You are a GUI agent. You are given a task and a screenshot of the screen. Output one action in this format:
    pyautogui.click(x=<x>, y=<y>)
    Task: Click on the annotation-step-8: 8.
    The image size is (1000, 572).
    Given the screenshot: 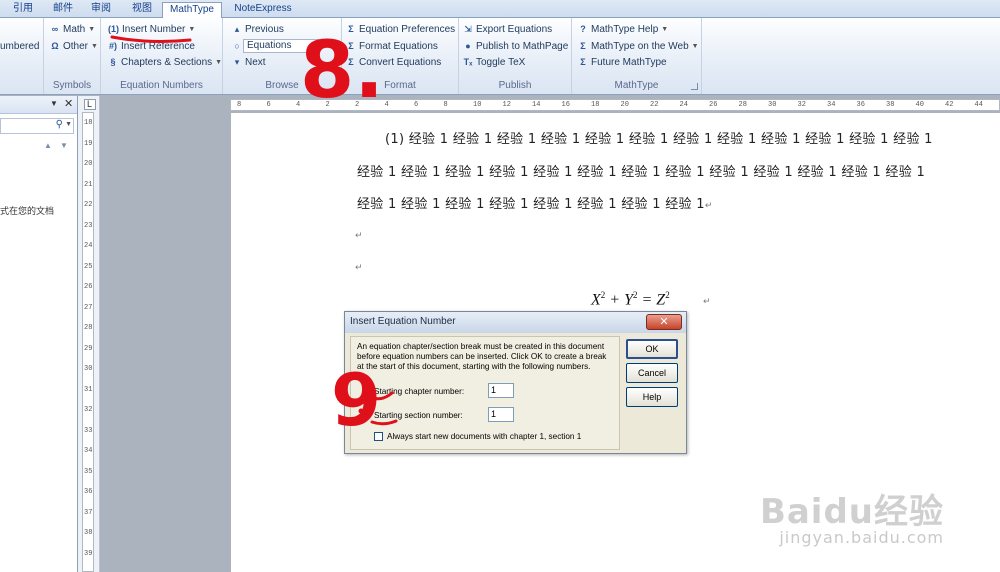 What is the action you would take?
    pyautogui.click(x=342, y=71)
    